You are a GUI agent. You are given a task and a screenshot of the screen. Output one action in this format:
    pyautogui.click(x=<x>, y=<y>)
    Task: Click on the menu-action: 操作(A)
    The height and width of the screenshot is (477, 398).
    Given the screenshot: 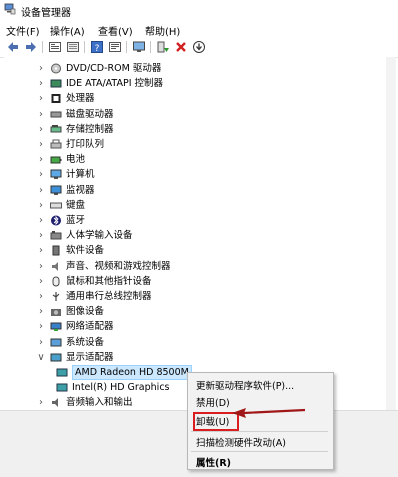 What is the action you would take?
    pyautogui.click(x=67, y=30)
    